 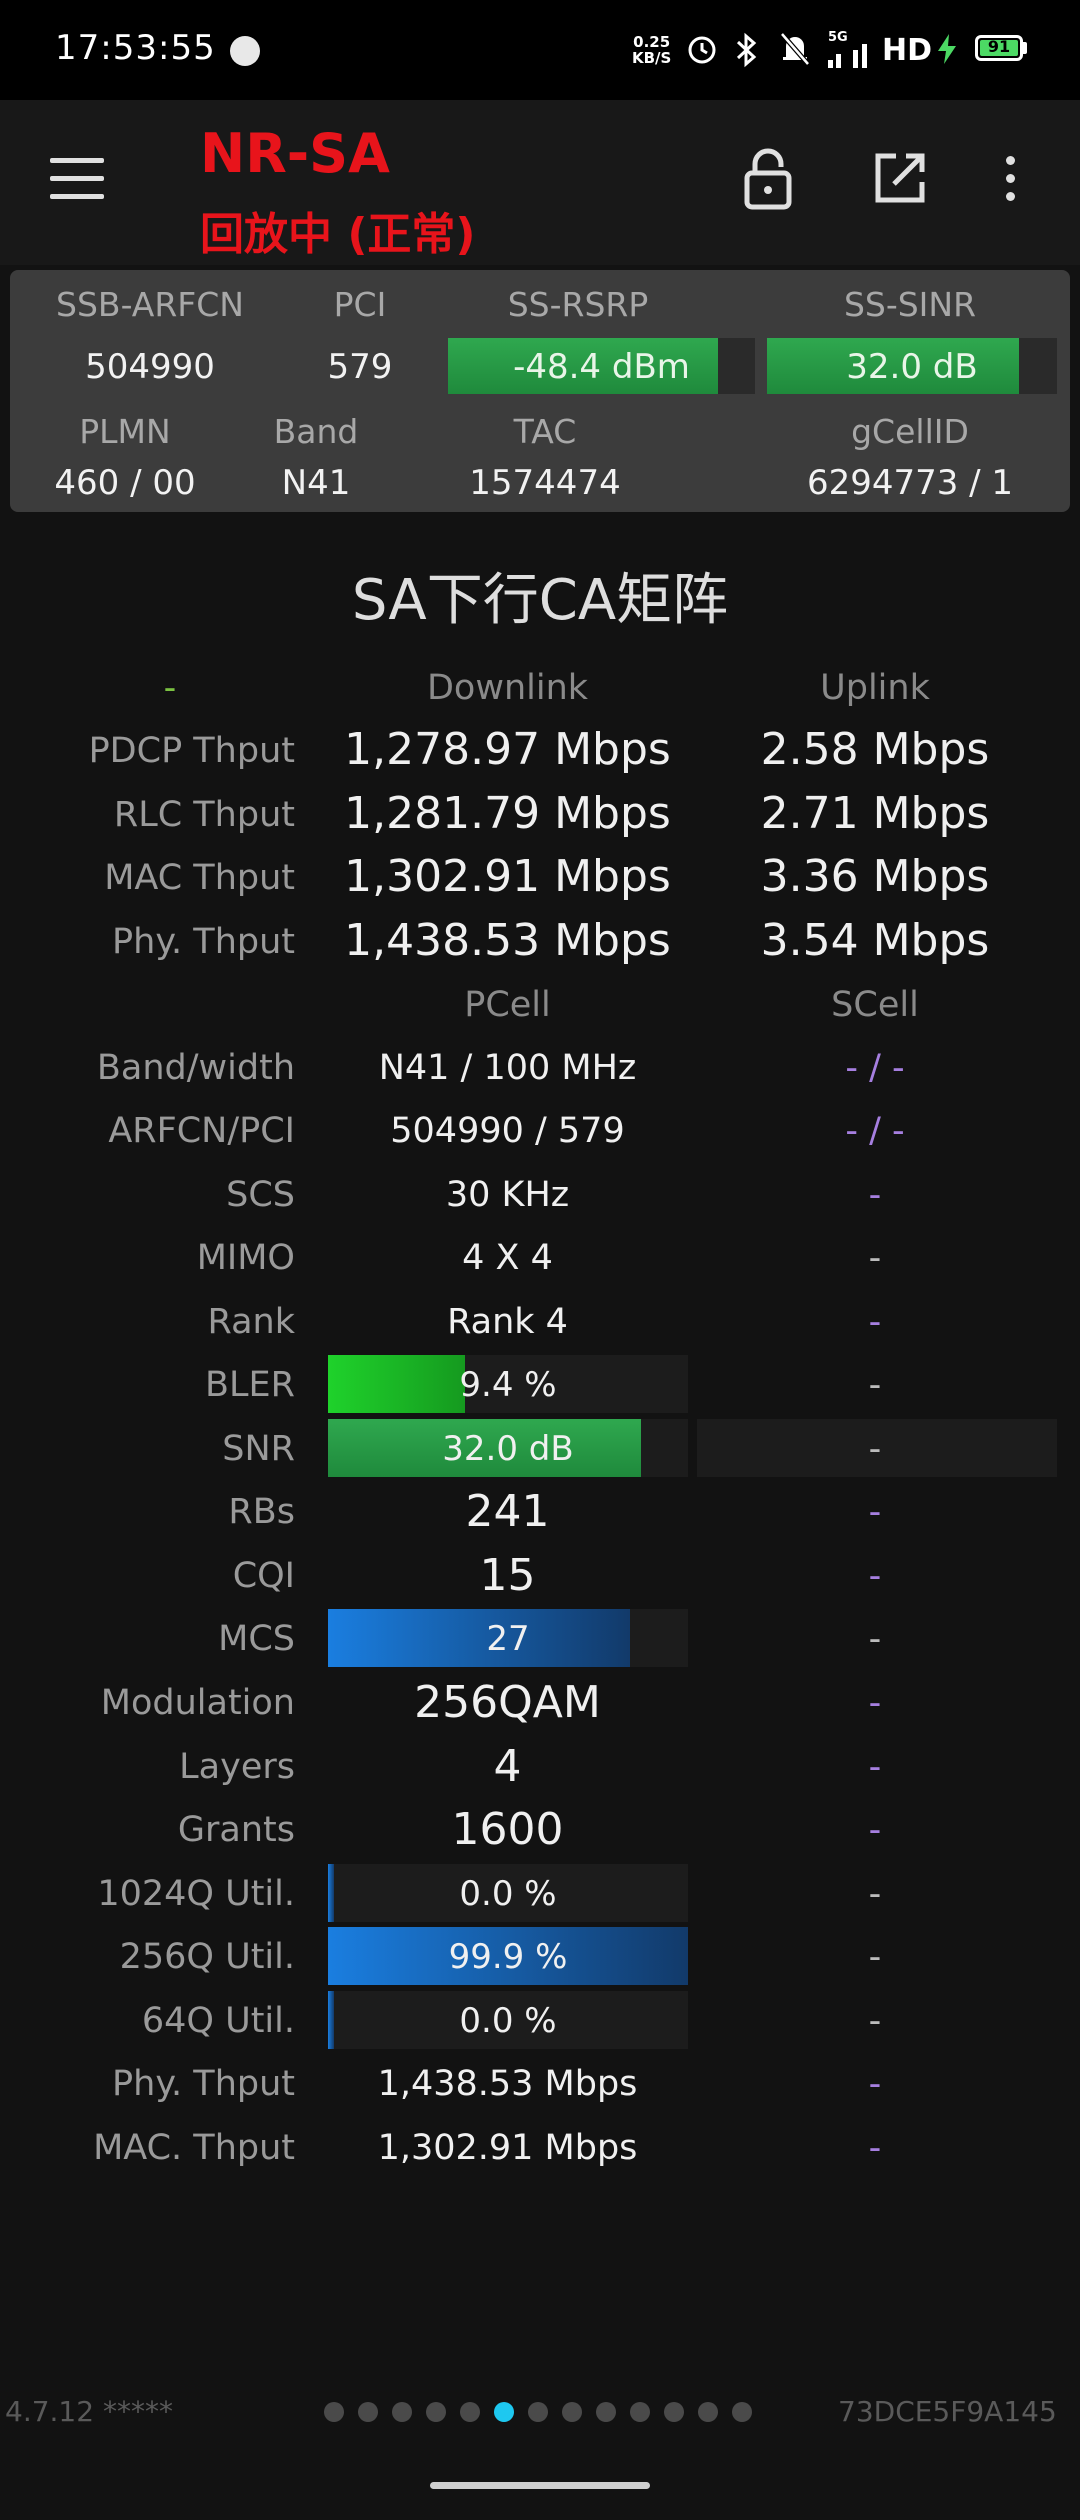 I want to click on phy-thput-label: Phy. Thput, so click(x=203, y=942).